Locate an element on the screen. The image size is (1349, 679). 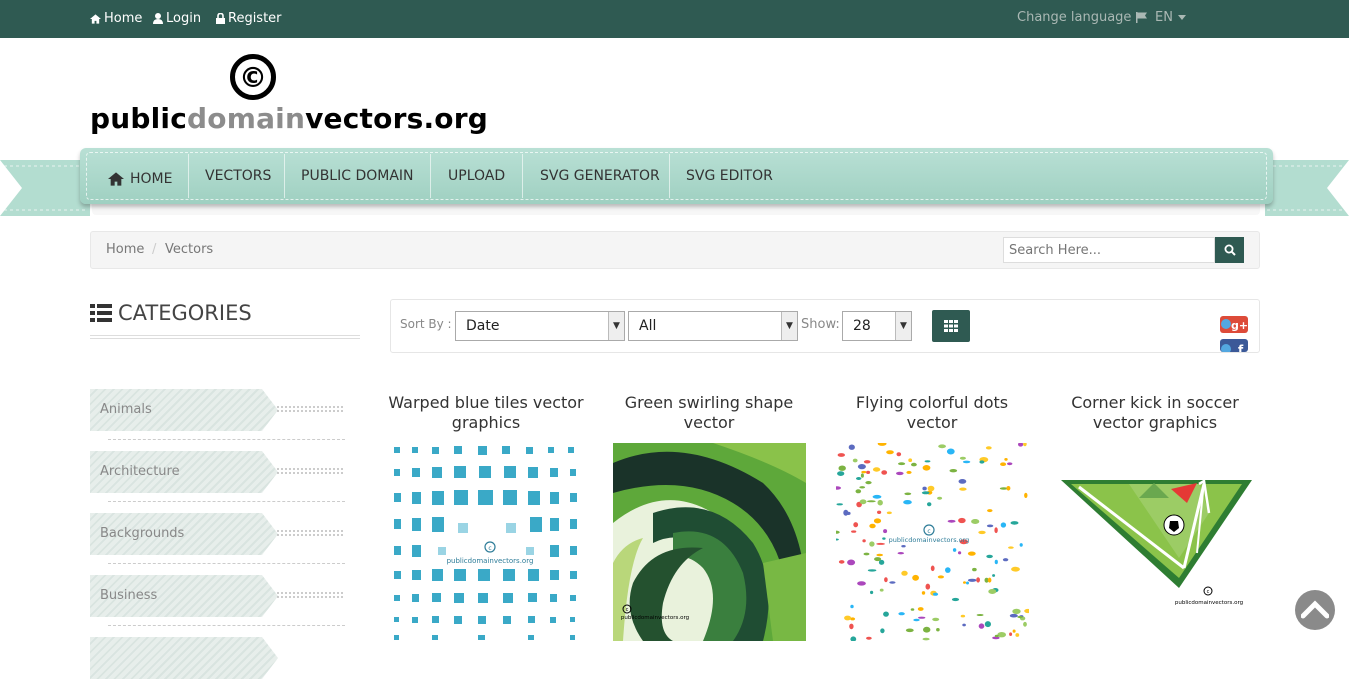
category-item-partial is located at coordinates (217, 658).